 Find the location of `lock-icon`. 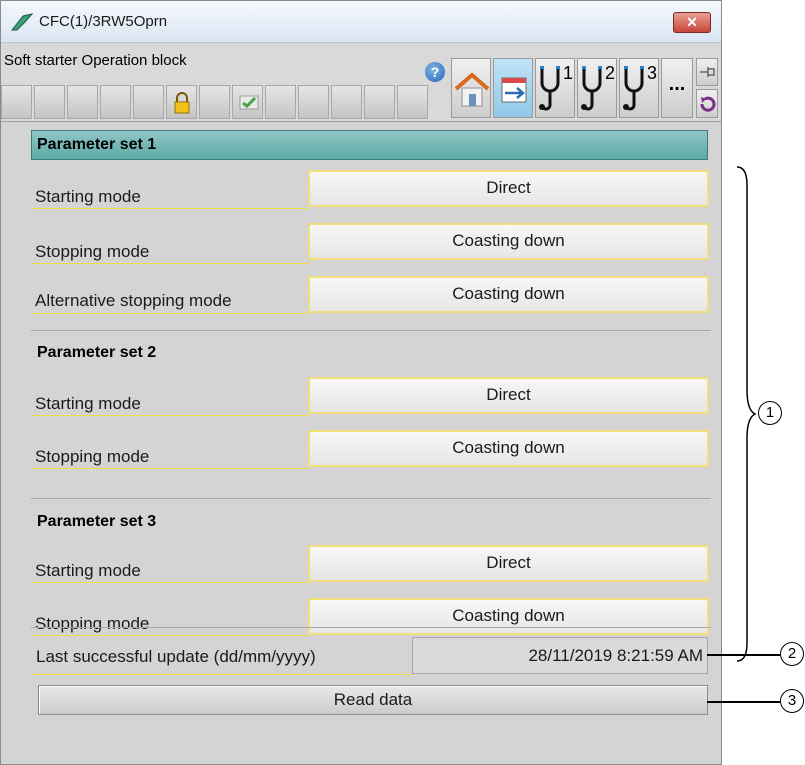

lock-icon is located at coordinates (182, 103).